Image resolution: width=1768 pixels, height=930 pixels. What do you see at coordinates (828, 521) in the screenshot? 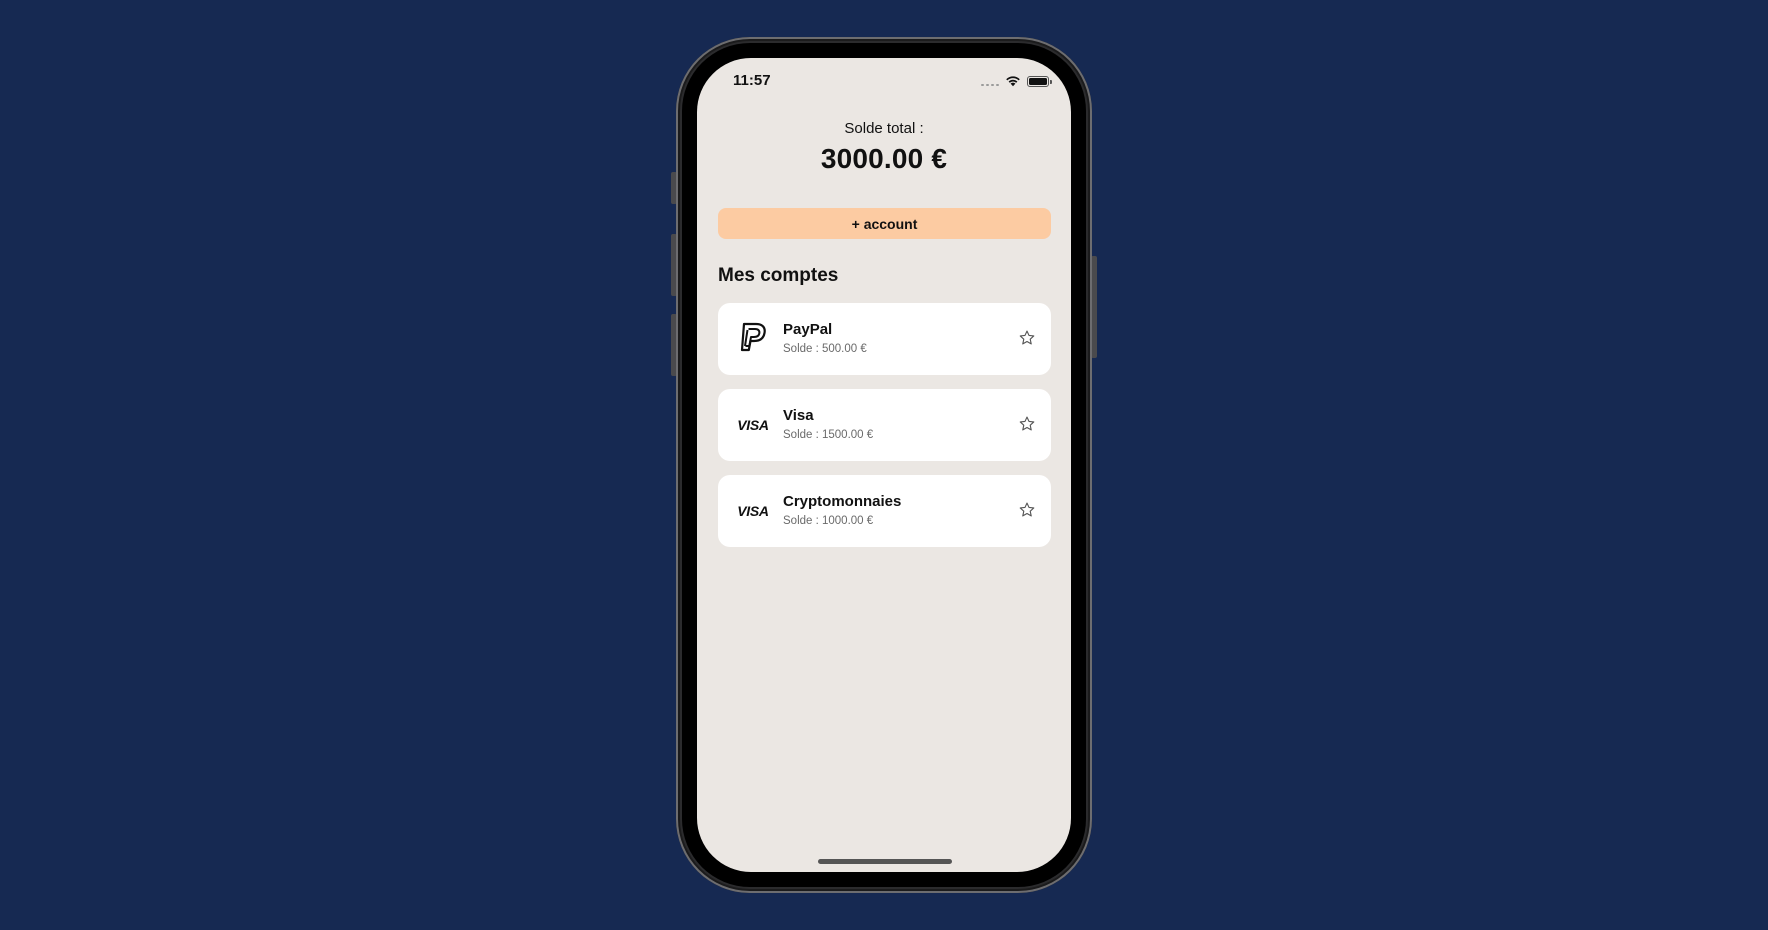
I see `account-balance: Solde : 1000.00 €` at bounding box center [828, 521].